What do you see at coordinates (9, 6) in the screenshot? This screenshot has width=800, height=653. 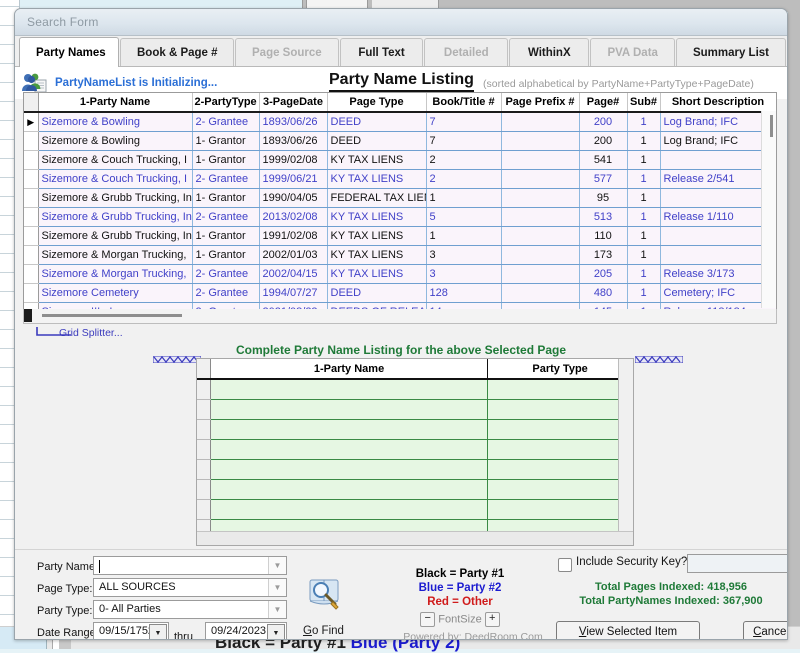 I see `background-row-line` at bounding box center [9, 6].